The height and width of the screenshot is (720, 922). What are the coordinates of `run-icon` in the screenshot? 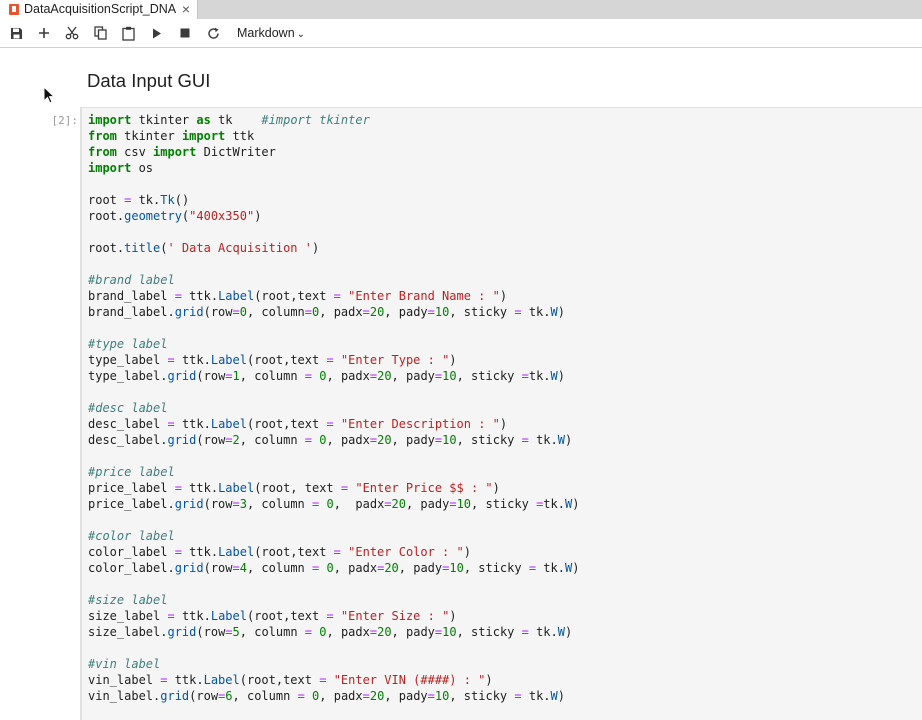 It's located at (157, 33).